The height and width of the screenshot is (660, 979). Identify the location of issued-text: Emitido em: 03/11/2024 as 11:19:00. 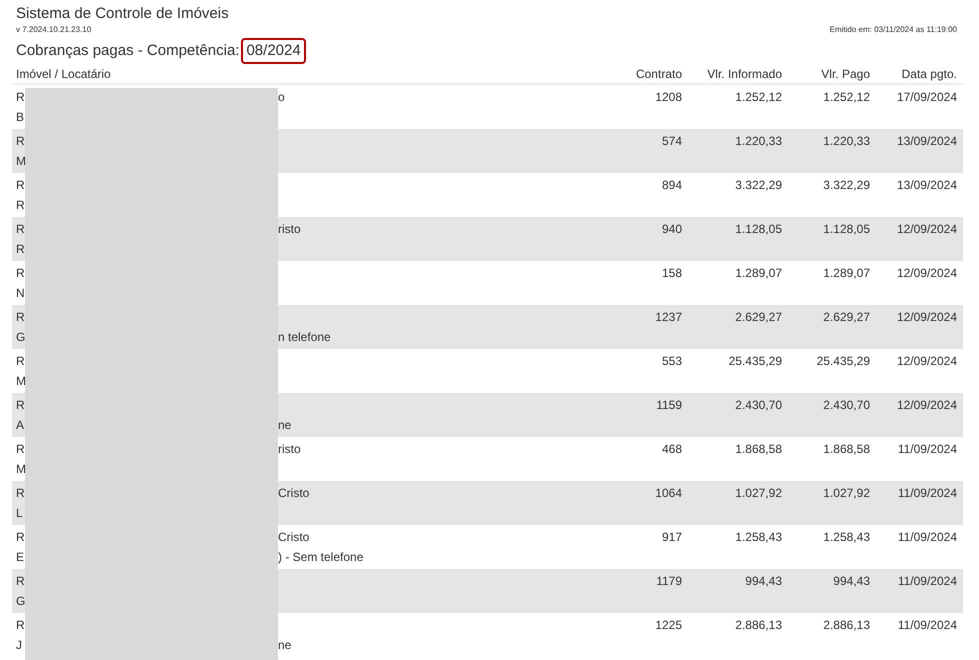
(893, 30).